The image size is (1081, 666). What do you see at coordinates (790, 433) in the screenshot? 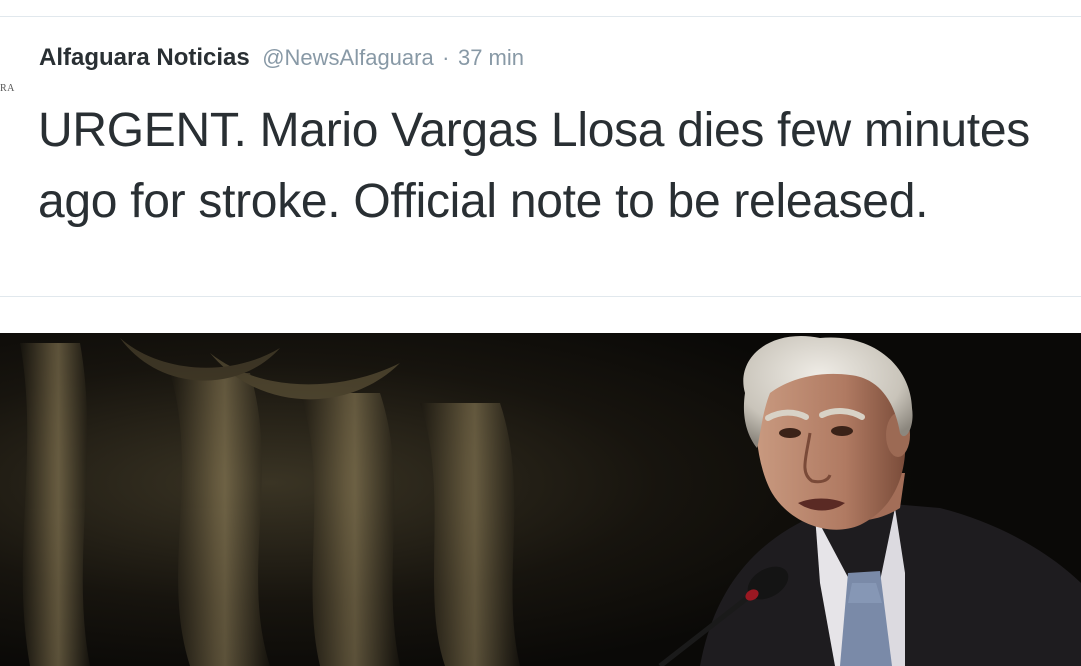
I see `left-eye` at bounding box center [790, 433].